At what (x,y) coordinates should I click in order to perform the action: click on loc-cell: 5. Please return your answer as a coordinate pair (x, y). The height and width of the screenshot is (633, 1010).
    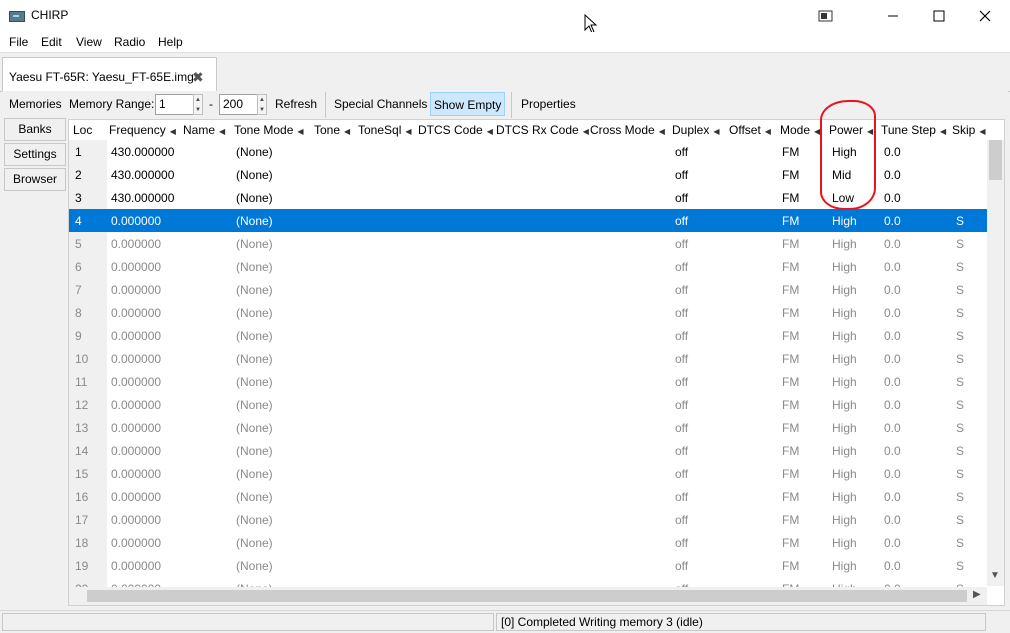
    Looking at the image, I should click on (78, 244).